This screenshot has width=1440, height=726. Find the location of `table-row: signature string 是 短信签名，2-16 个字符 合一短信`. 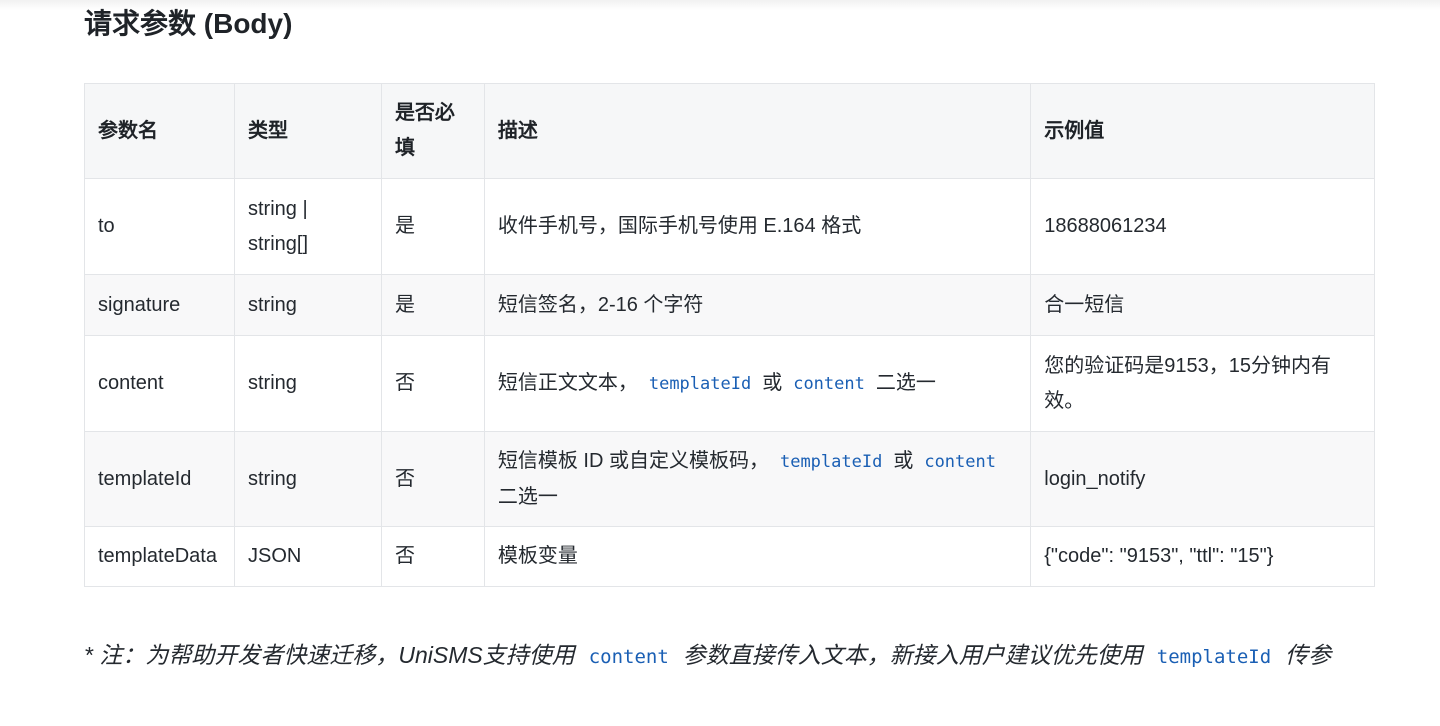

table-row: signature string 是 短信签名，2-16 个字符 合一短信 is located at coordinates (729, 305).